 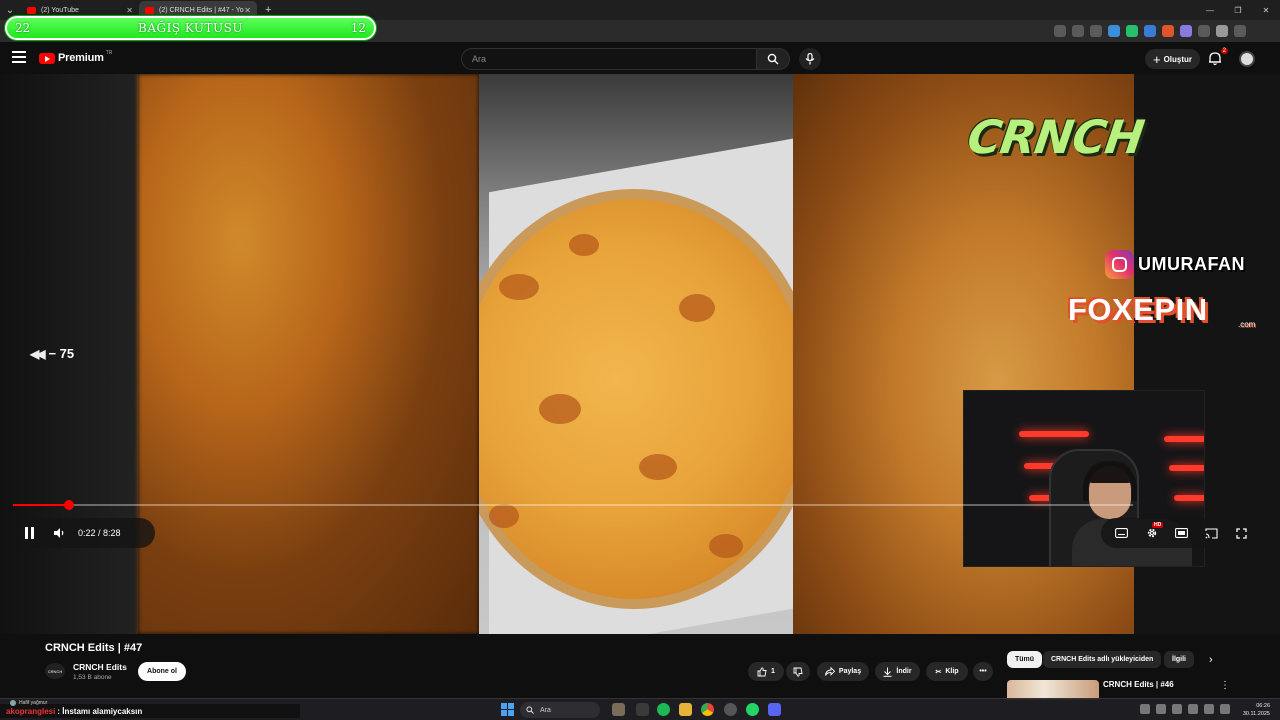 I want to click on dislike-button, so click(x=798, y=671).